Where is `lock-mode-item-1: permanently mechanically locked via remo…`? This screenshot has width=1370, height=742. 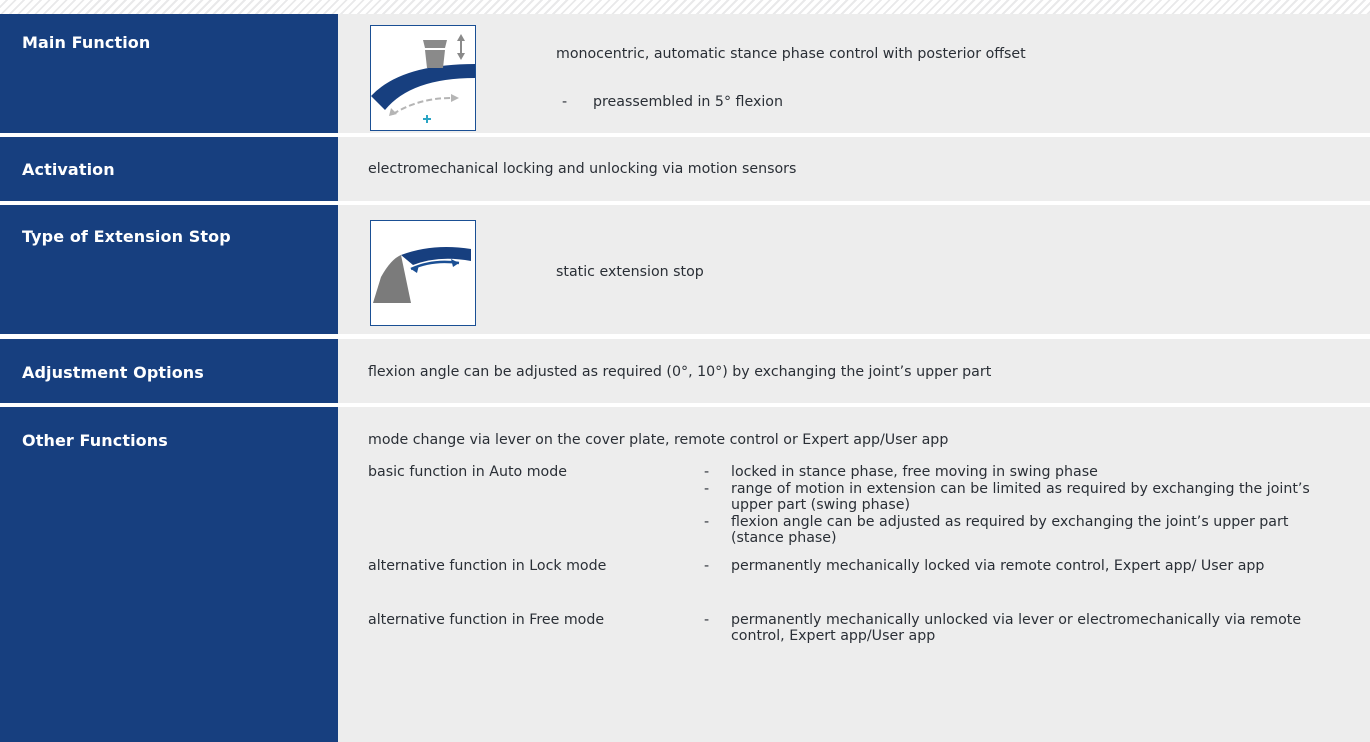 lock-mode-item-1: permanently mechanically locked via remo… is located at coordinates (998, 566).